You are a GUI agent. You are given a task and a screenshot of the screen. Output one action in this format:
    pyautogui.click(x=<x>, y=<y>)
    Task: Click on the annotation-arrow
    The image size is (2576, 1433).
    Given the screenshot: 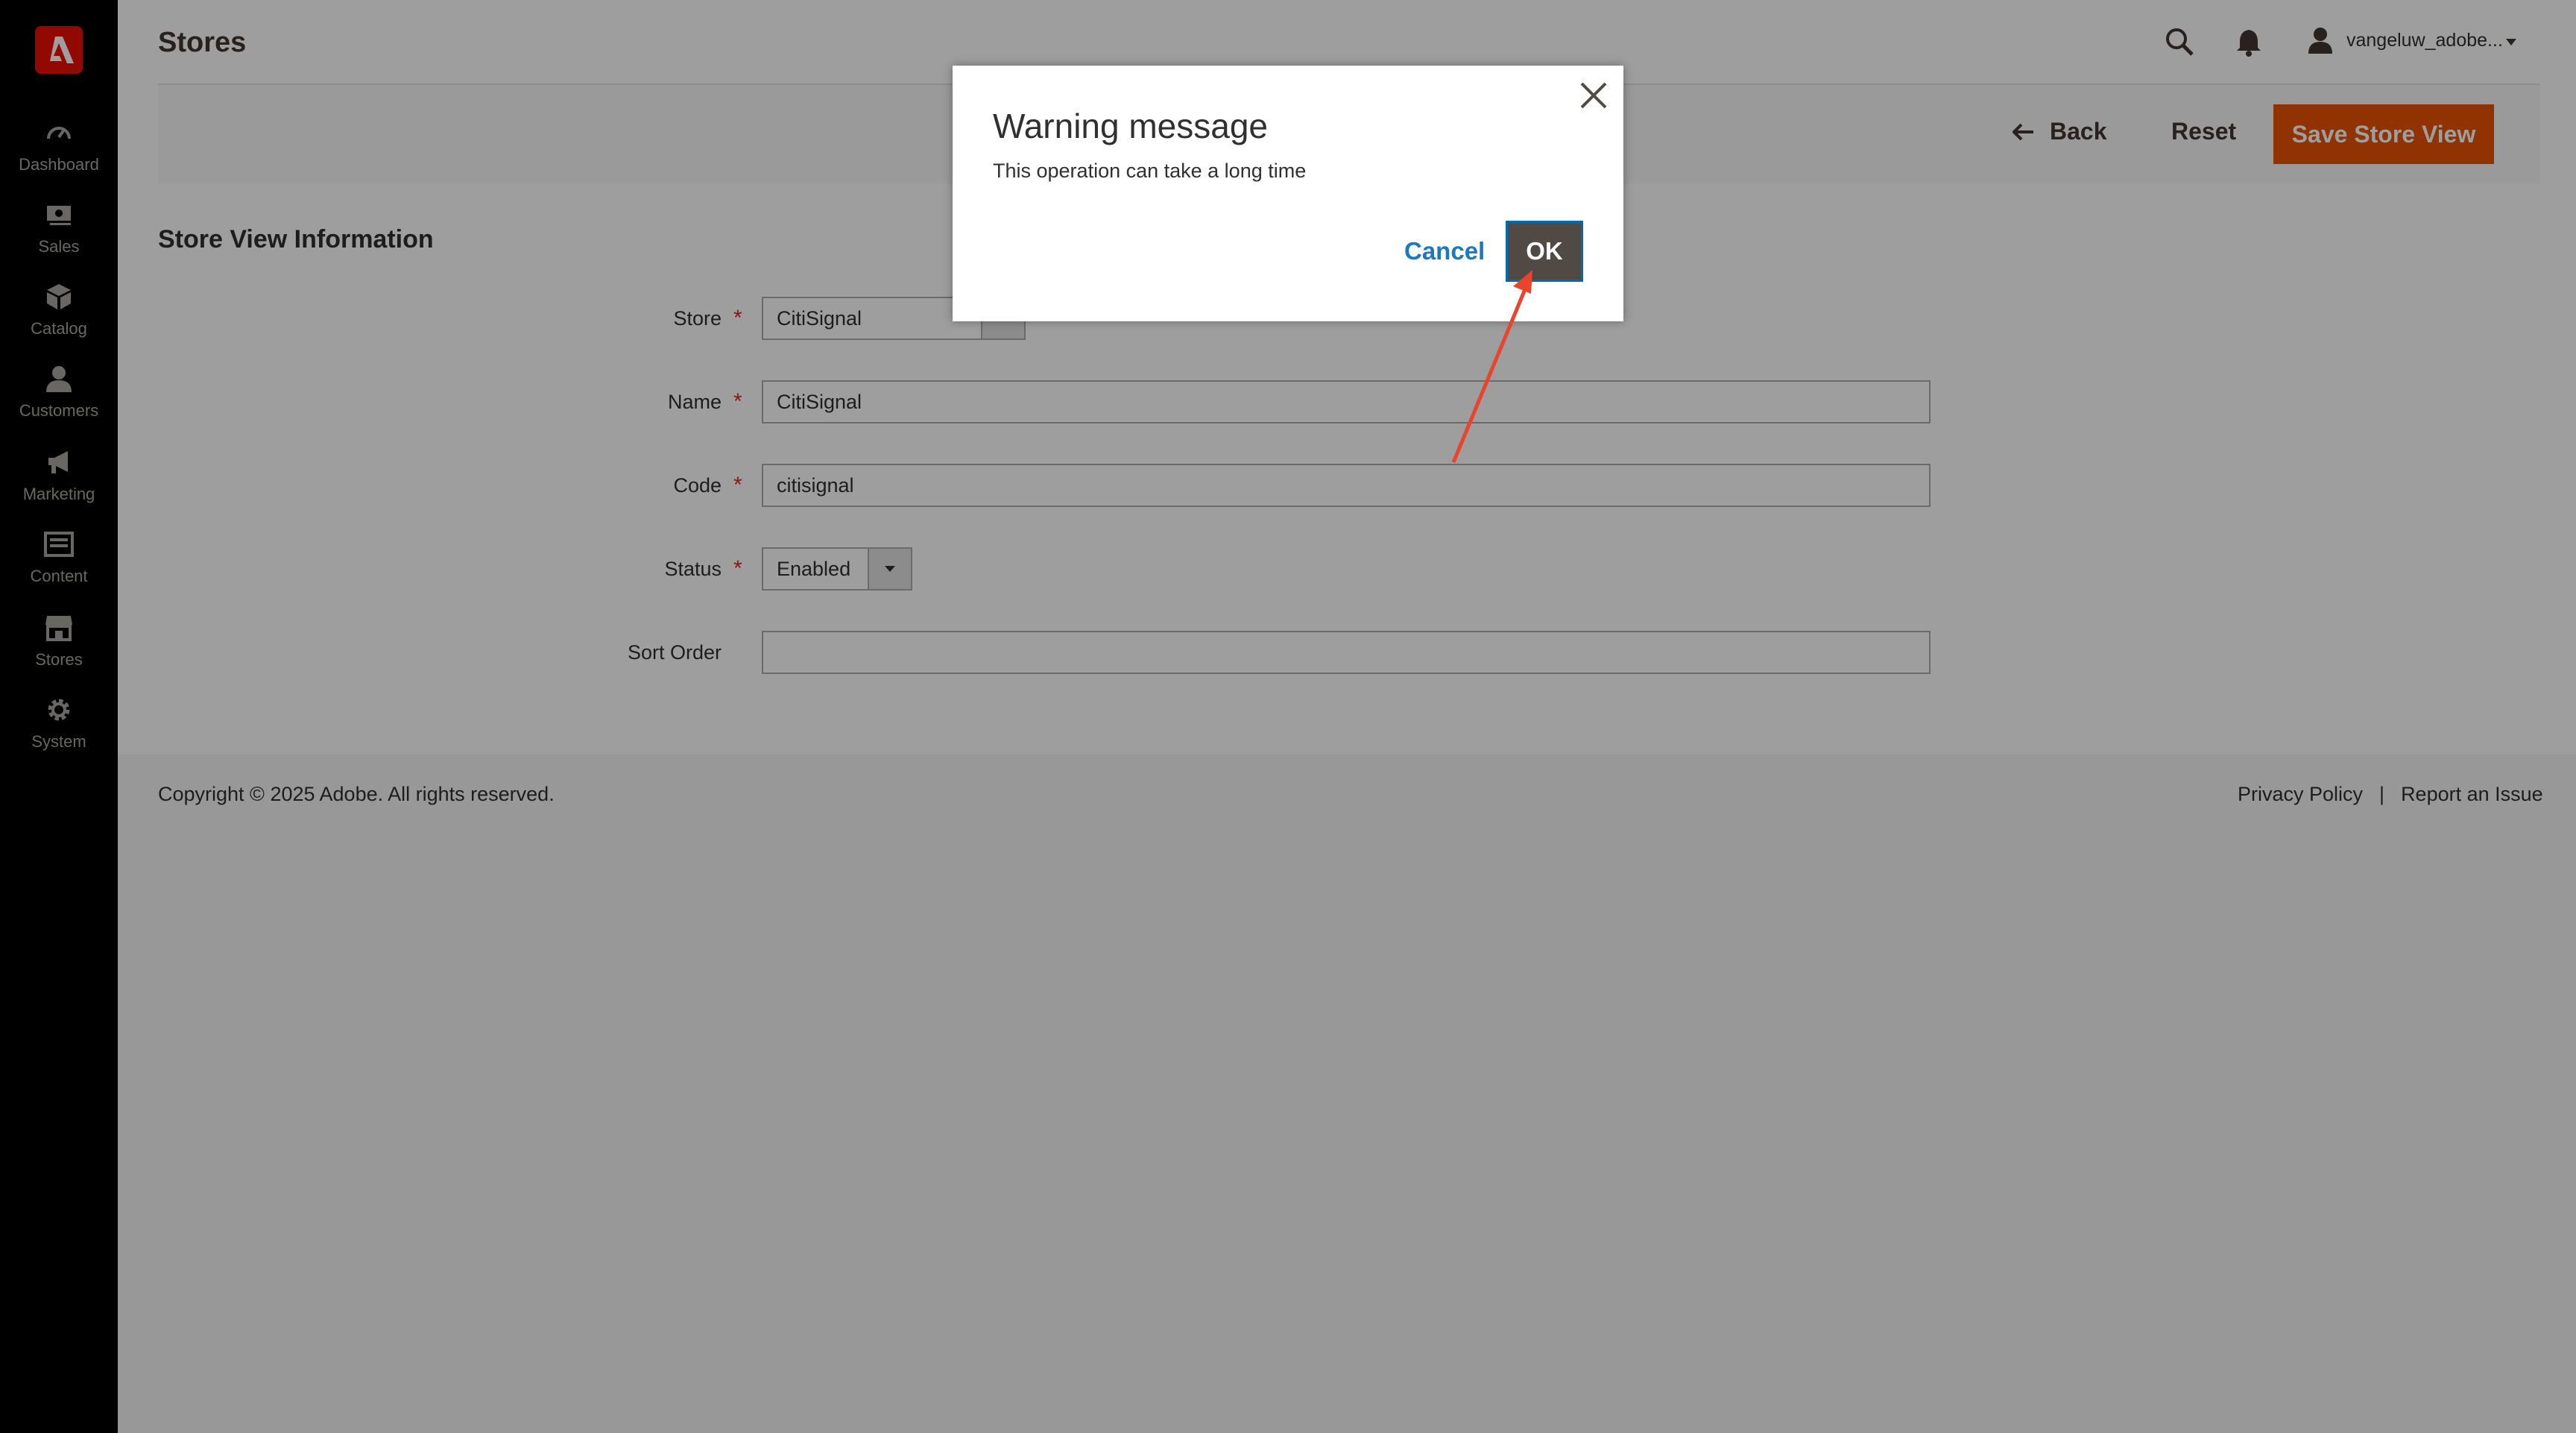 What is the action you would take?
    pyautogui.click(x=1491, y=366)
    